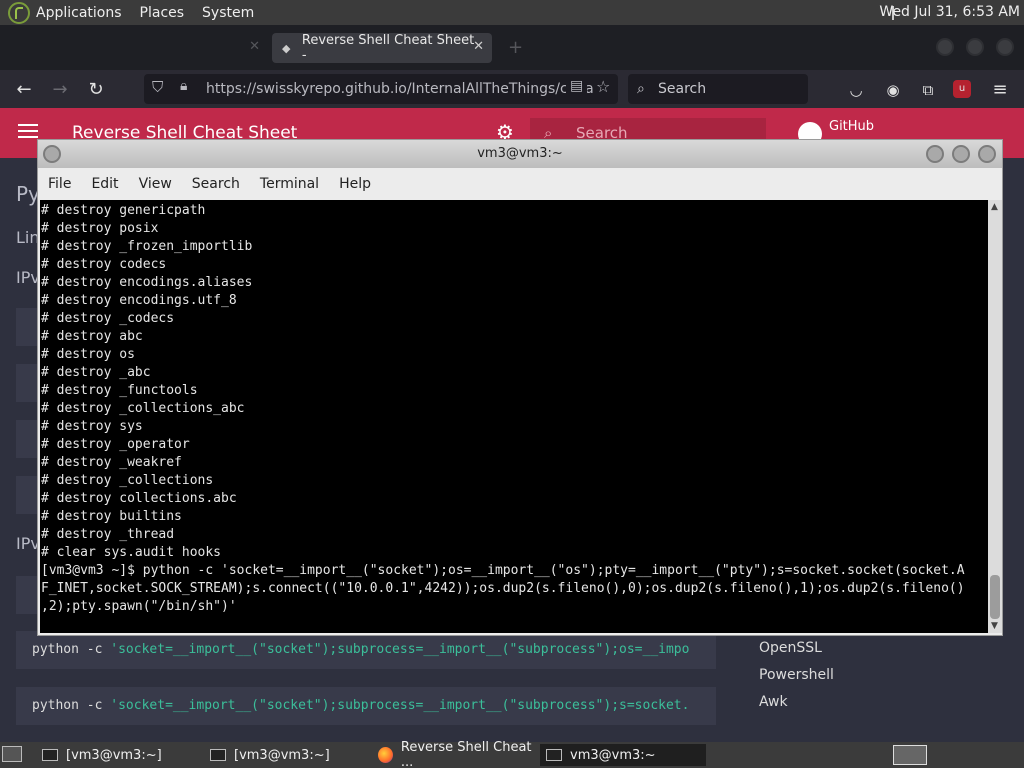 Image resolution: width=1024 pixels, height=768 pixels. Describe the element at coordinates (96, 372) in the screenshot. I see `terminal-line: # destroy _abc` at that location.